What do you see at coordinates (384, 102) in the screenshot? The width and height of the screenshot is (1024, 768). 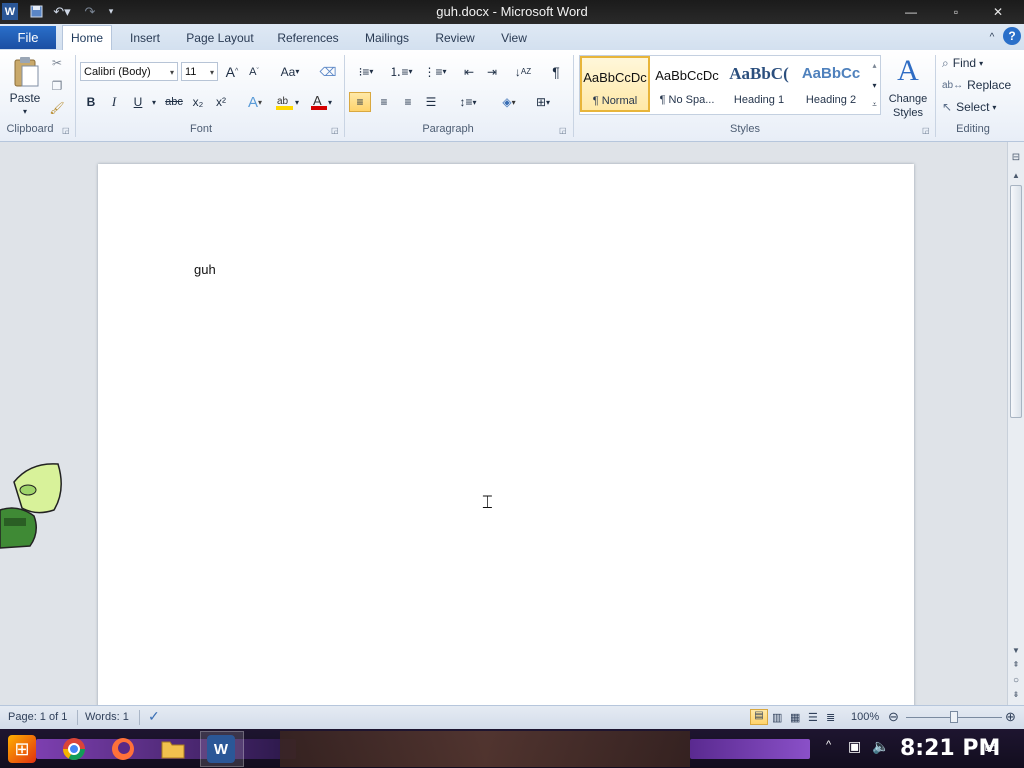 I see `align-center-icon: ≡` at bounding box center [384, 102].